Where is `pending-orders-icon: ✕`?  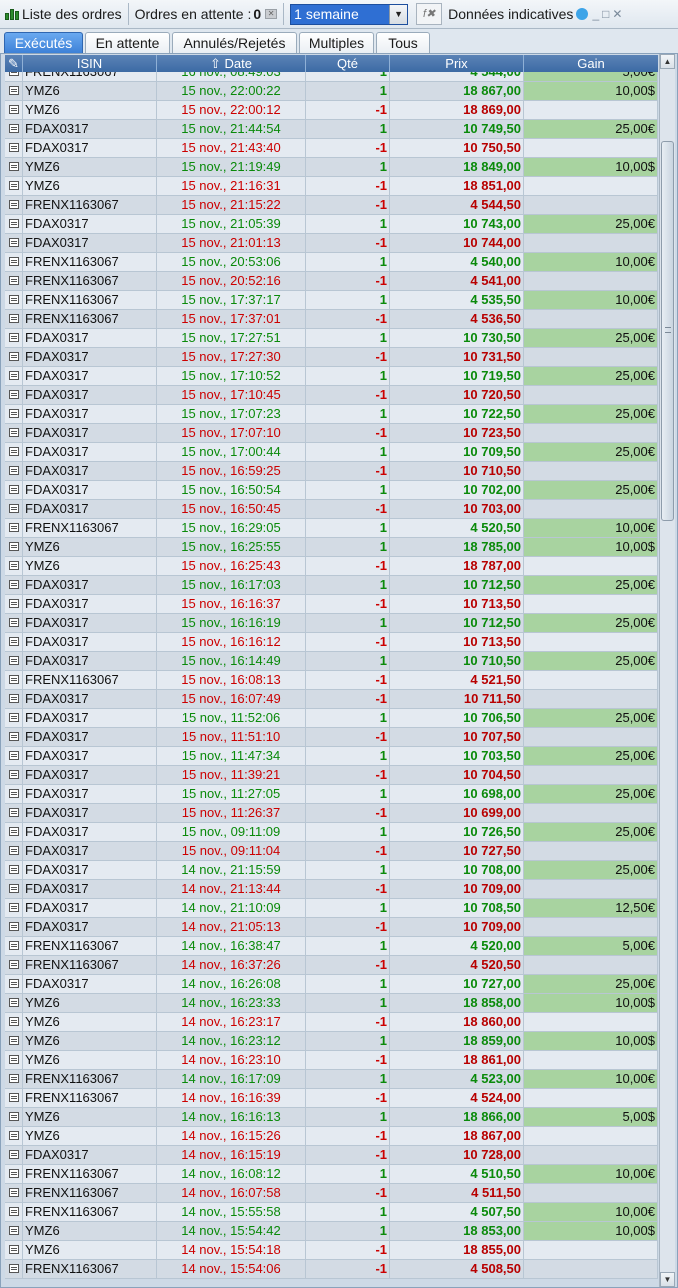
pending-orders-icon: ✕ is located at coordinates (271, 14).